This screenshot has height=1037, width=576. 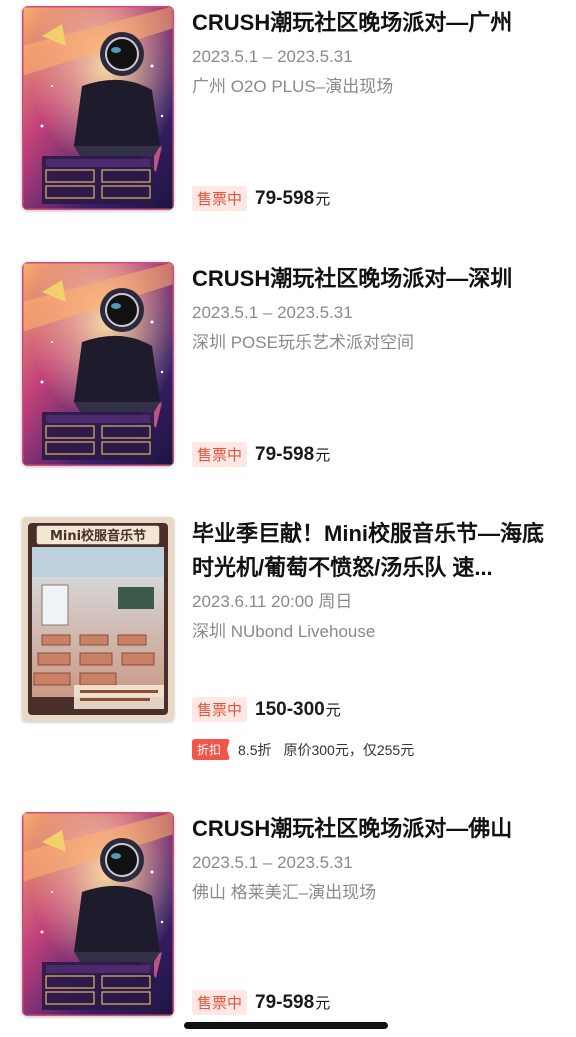 I want to click on event-poster: Mini校服音乐节, so click(x=98, y=619).